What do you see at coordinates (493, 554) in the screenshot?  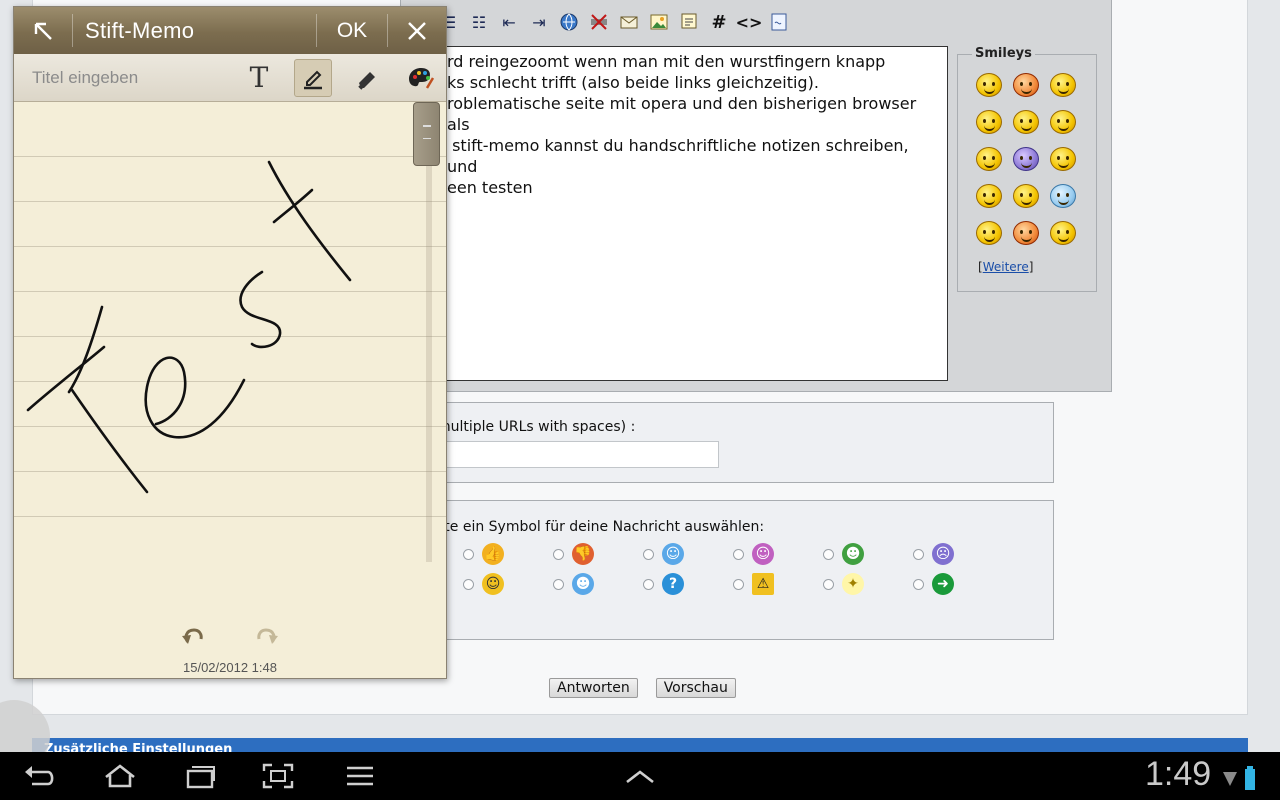 I see `thumbs-up-icon: 👍` at bounding box center [493, 554].